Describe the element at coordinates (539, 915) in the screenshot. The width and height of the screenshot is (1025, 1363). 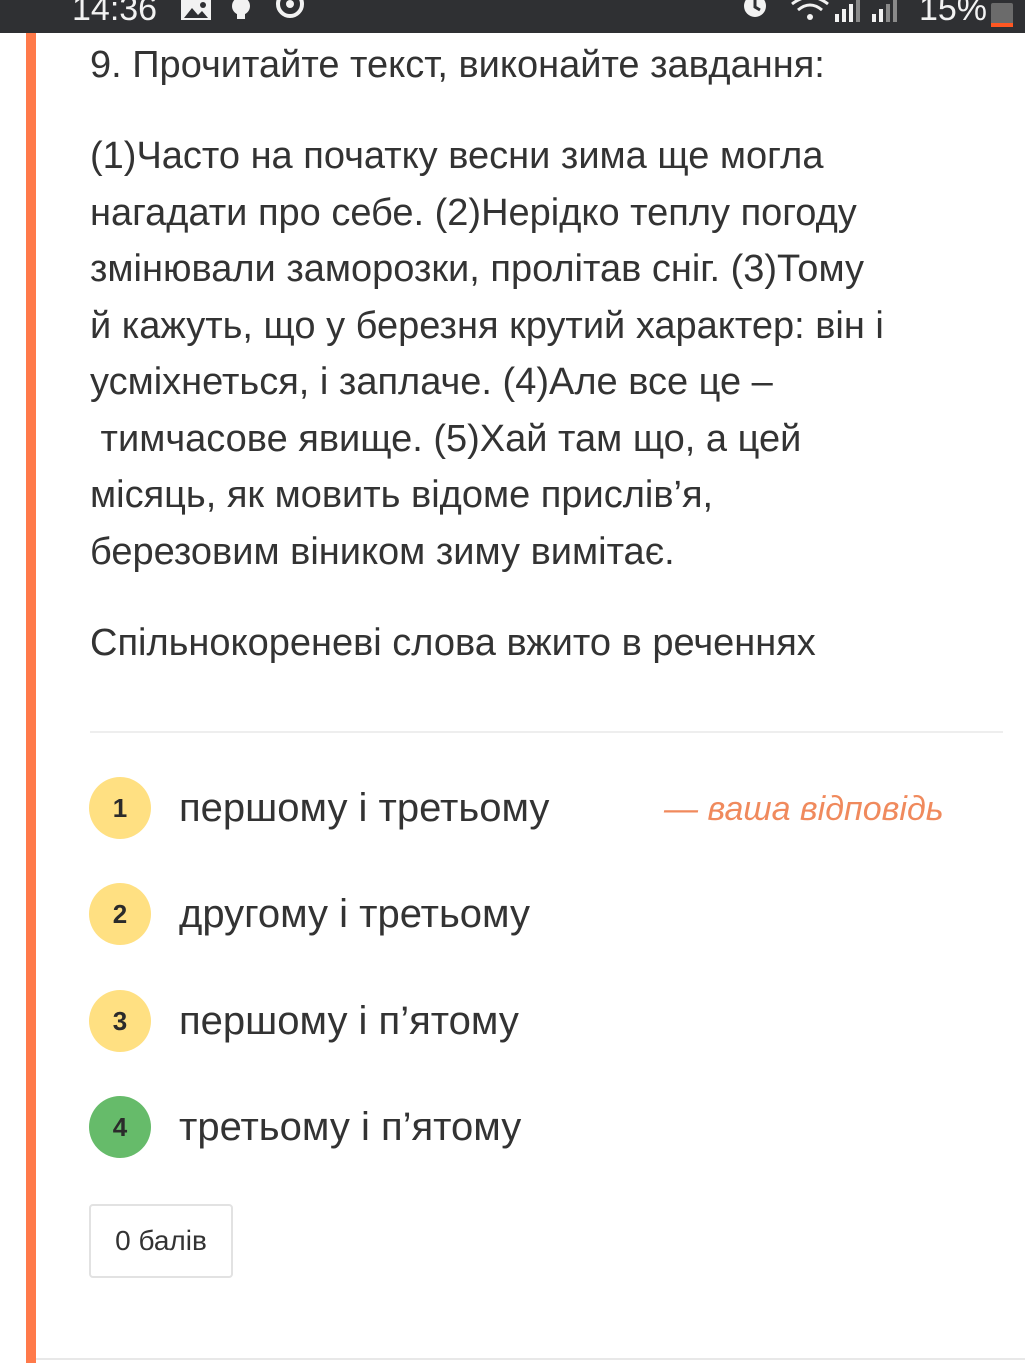
I see `answer-option-2: 2 другому і третьому` at that location.